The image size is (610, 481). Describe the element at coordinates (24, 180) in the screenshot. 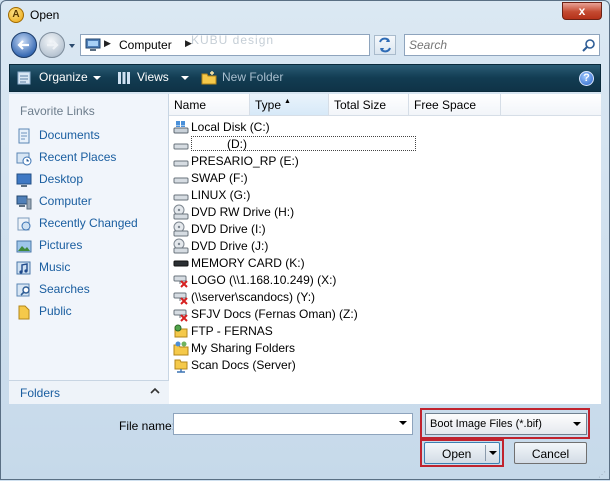

I see `desktop-icon` at that location.